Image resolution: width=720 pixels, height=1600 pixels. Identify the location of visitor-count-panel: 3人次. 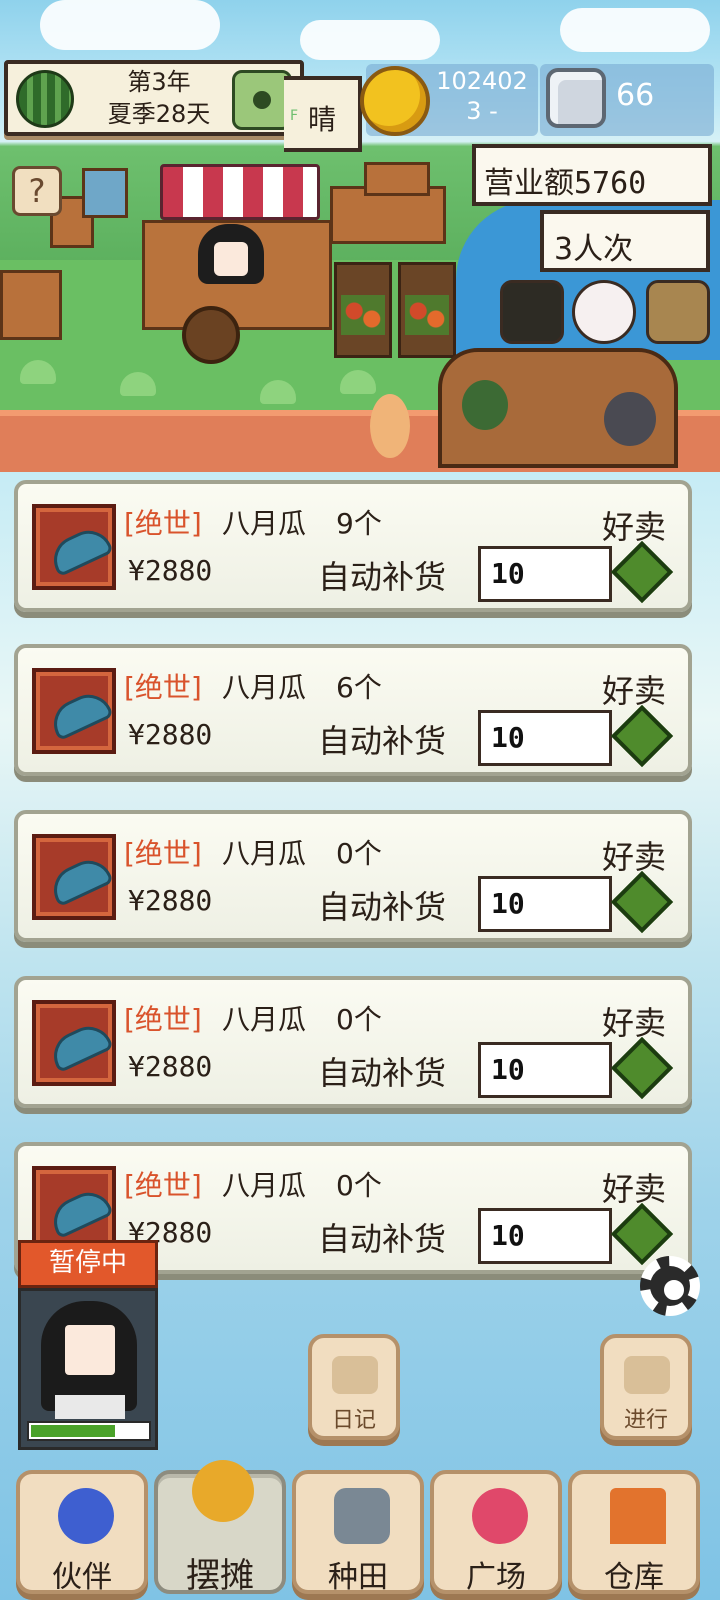
(625, 241).